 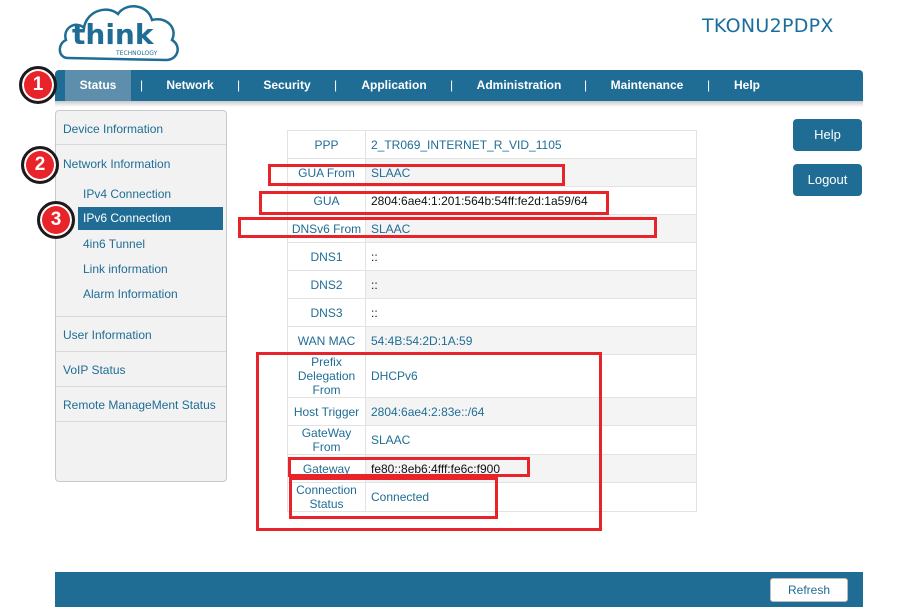 I want to click on device-name: TKONU2PDPX, so click(x=768, y=26).